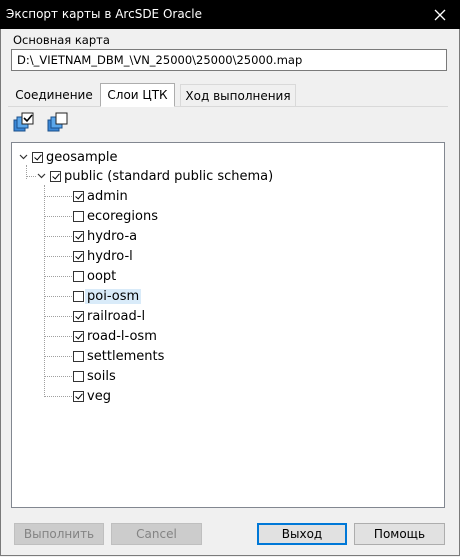  I want to click on tree-node-schema-checkbox, so click(55, 176).